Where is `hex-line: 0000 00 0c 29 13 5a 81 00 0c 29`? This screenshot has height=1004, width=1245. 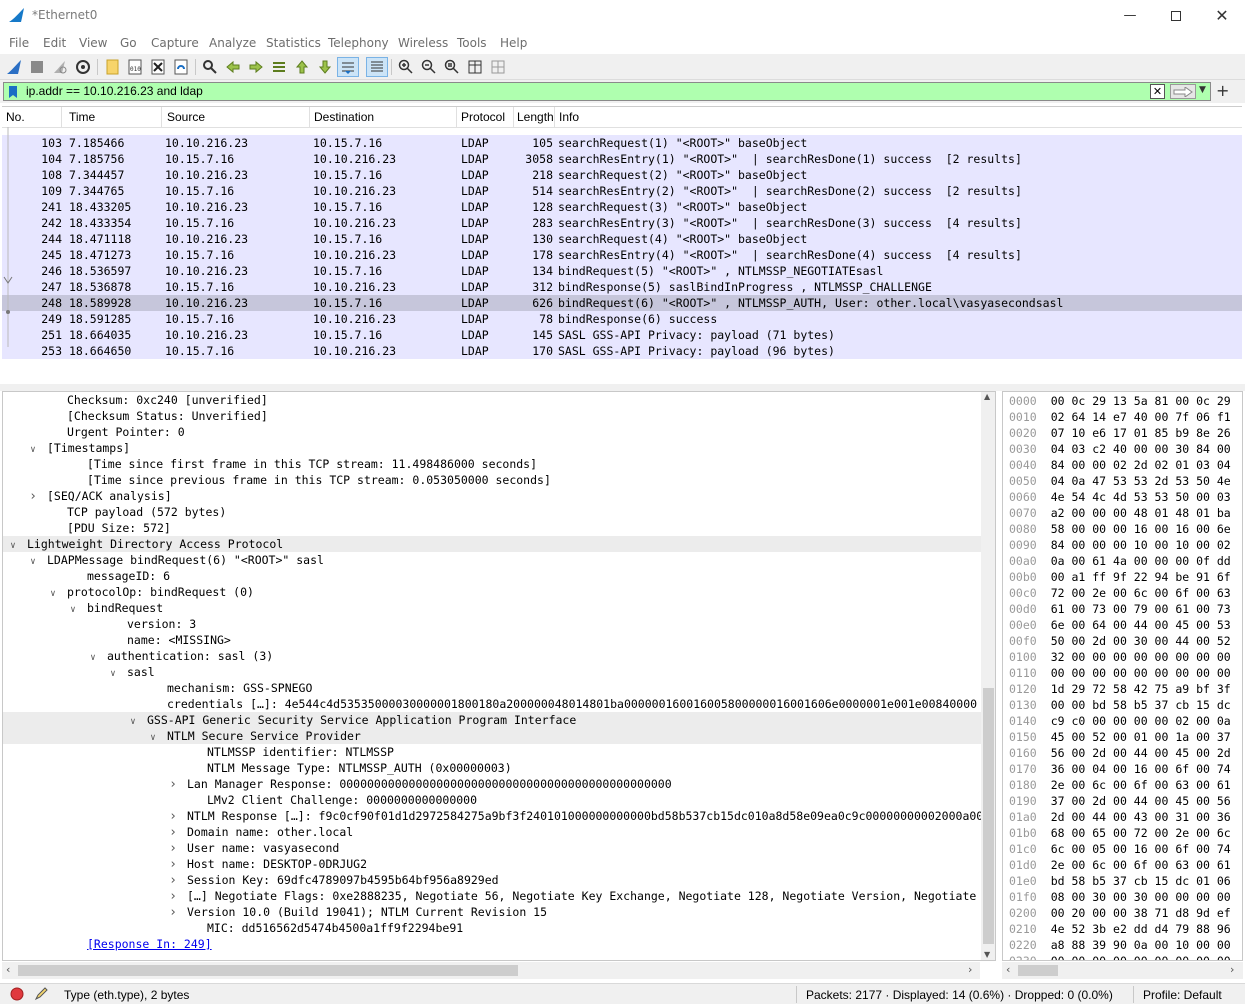 hex-line: 0000 00 0c 29 13 5a 81 00 0c 29 is located at coordinates (1120, 401).